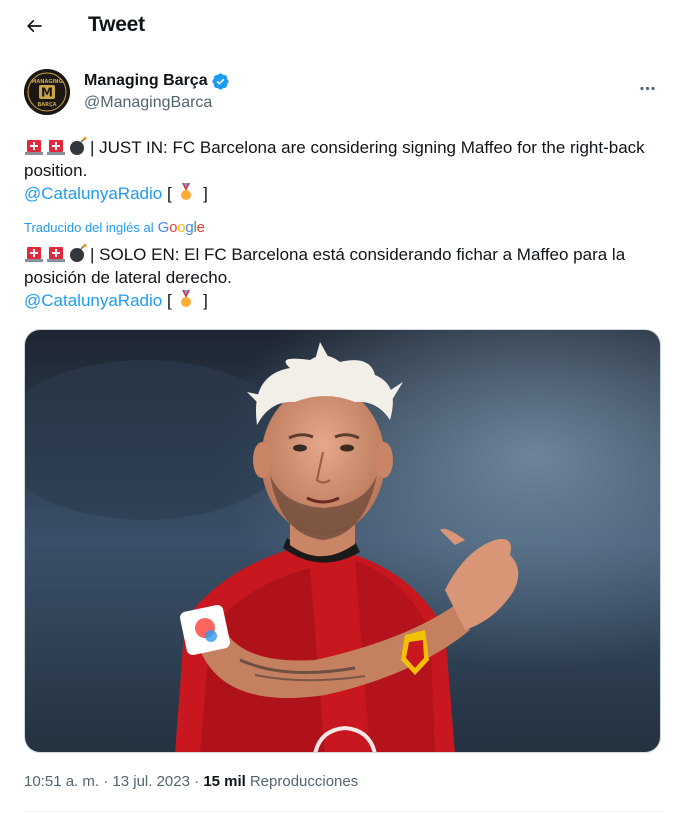  Describe the element at coordinates (224, 781) in the screenshot. I see `views-count: 15 mil` at that location.